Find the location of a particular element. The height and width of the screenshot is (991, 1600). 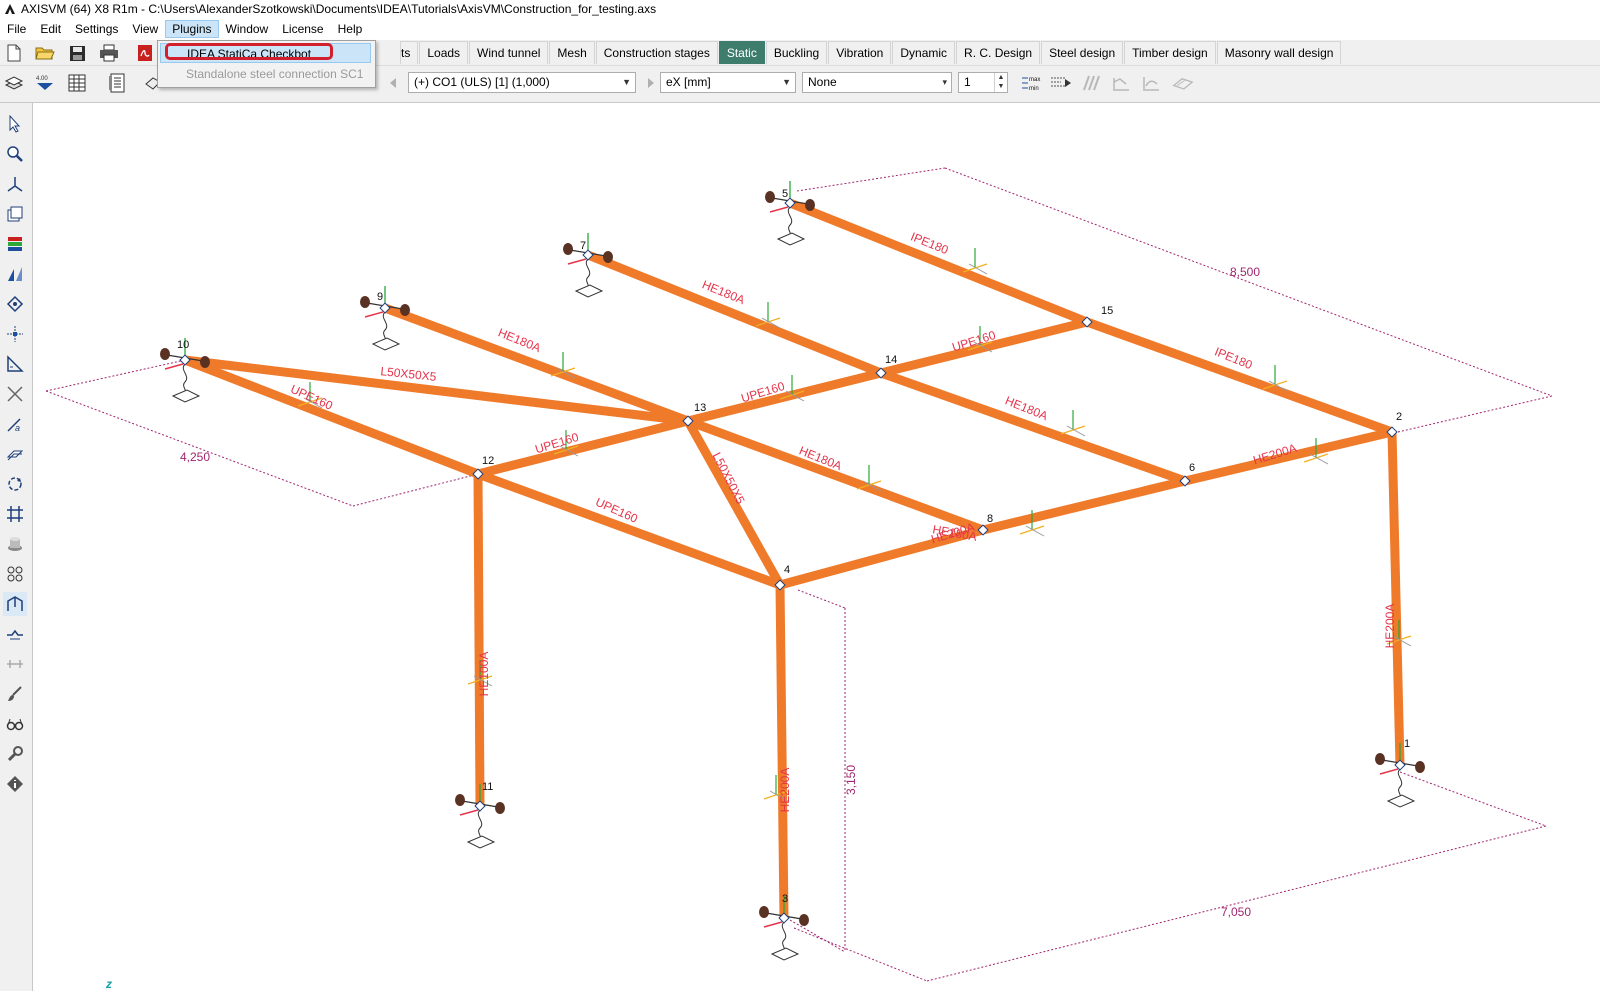

frame-icon is located at coordinates (15, 604).